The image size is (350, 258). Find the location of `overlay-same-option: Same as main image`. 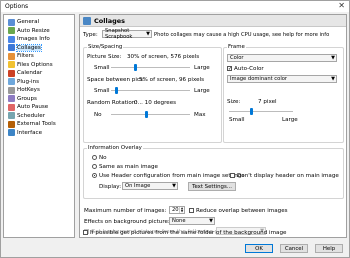

overlay-same-option: Same as main image is located at coordinates (125, 167).